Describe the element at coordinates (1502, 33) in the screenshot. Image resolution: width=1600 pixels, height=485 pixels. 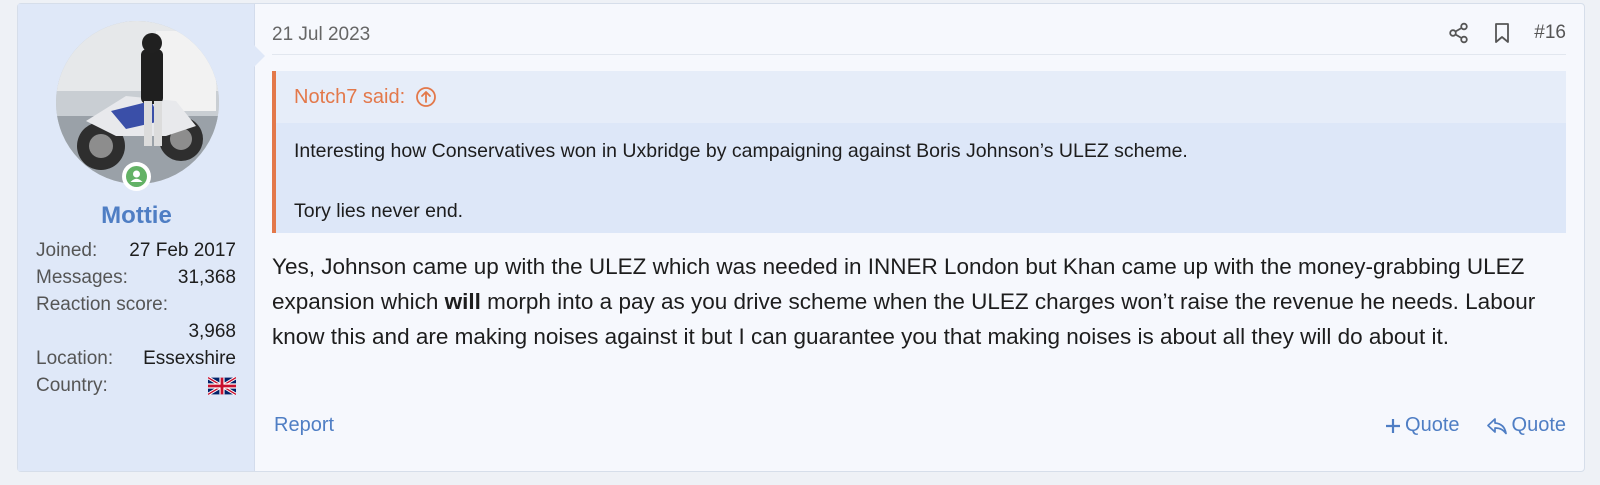
I see `bookmark-icon` at that location.